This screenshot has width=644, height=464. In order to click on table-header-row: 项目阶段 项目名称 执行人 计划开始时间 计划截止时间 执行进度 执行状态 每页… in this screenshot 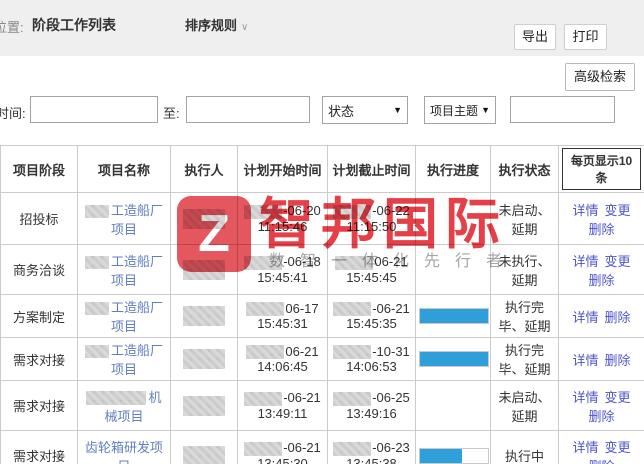, I will do `click(322, 169)`.